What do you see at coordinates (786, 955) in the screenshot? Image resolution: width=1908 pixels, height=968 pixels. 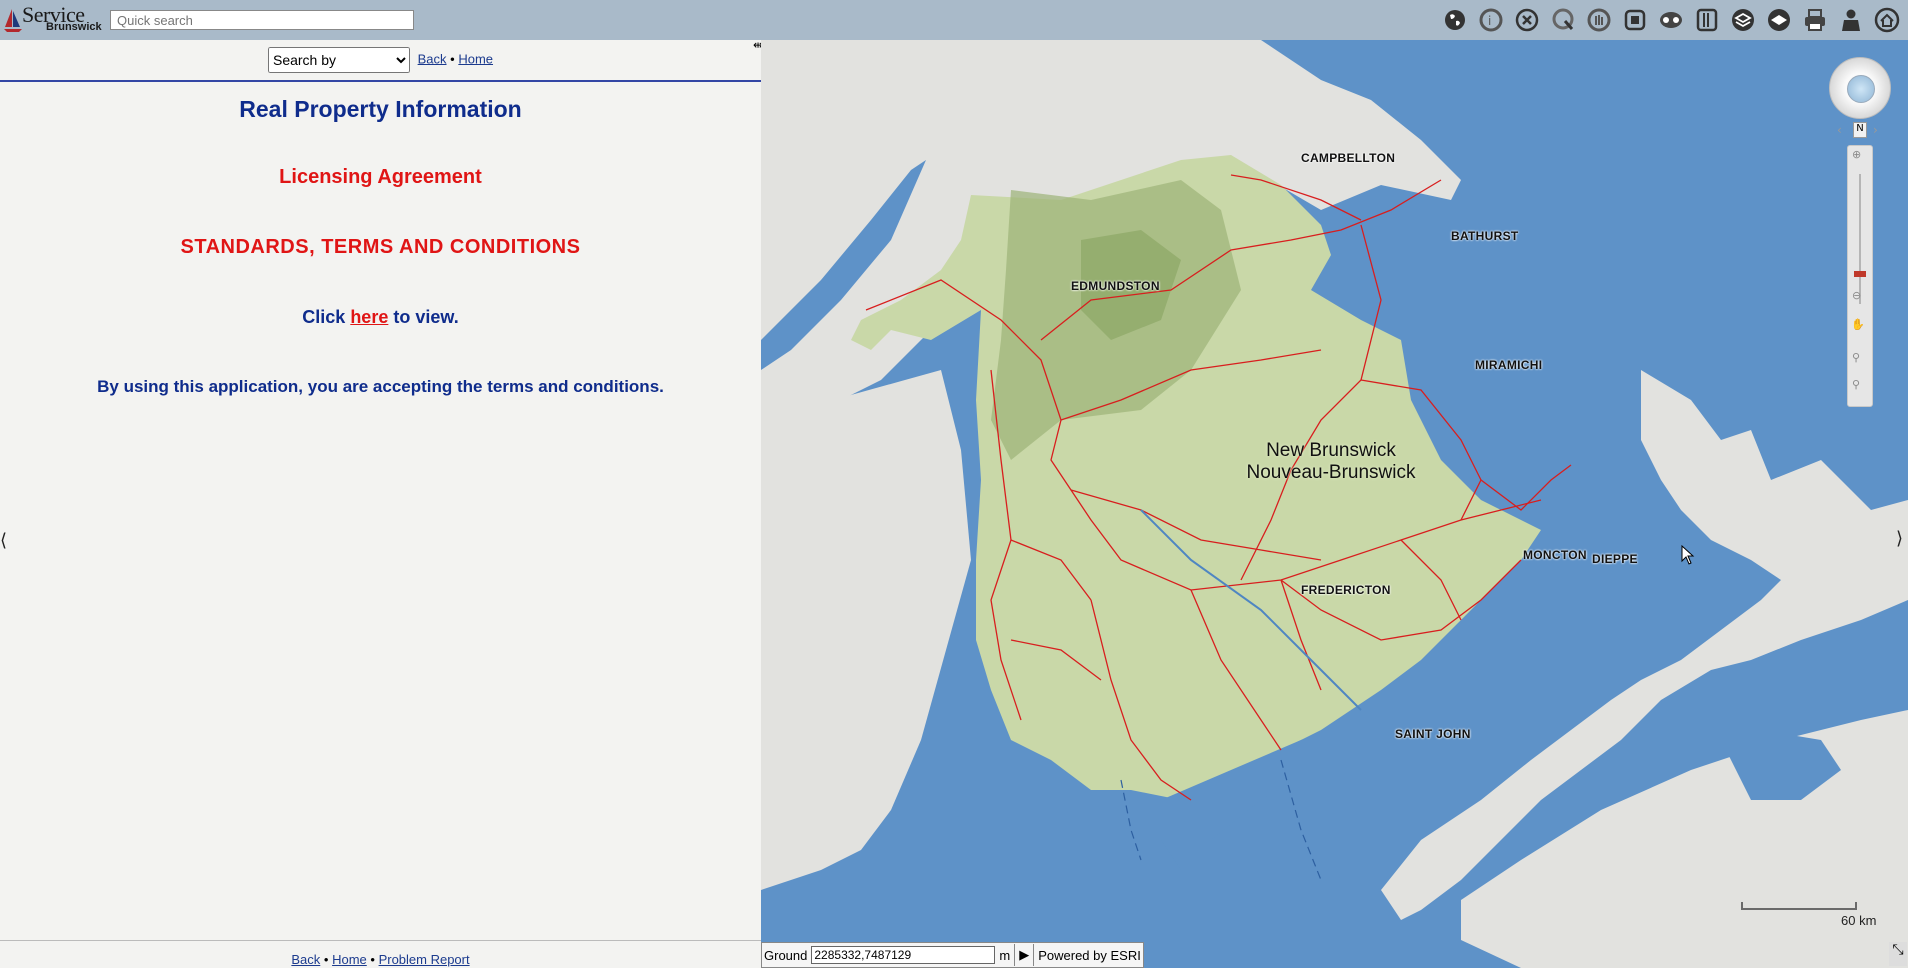 I see `coord-label: Ground` at bounding box center [786, 955].